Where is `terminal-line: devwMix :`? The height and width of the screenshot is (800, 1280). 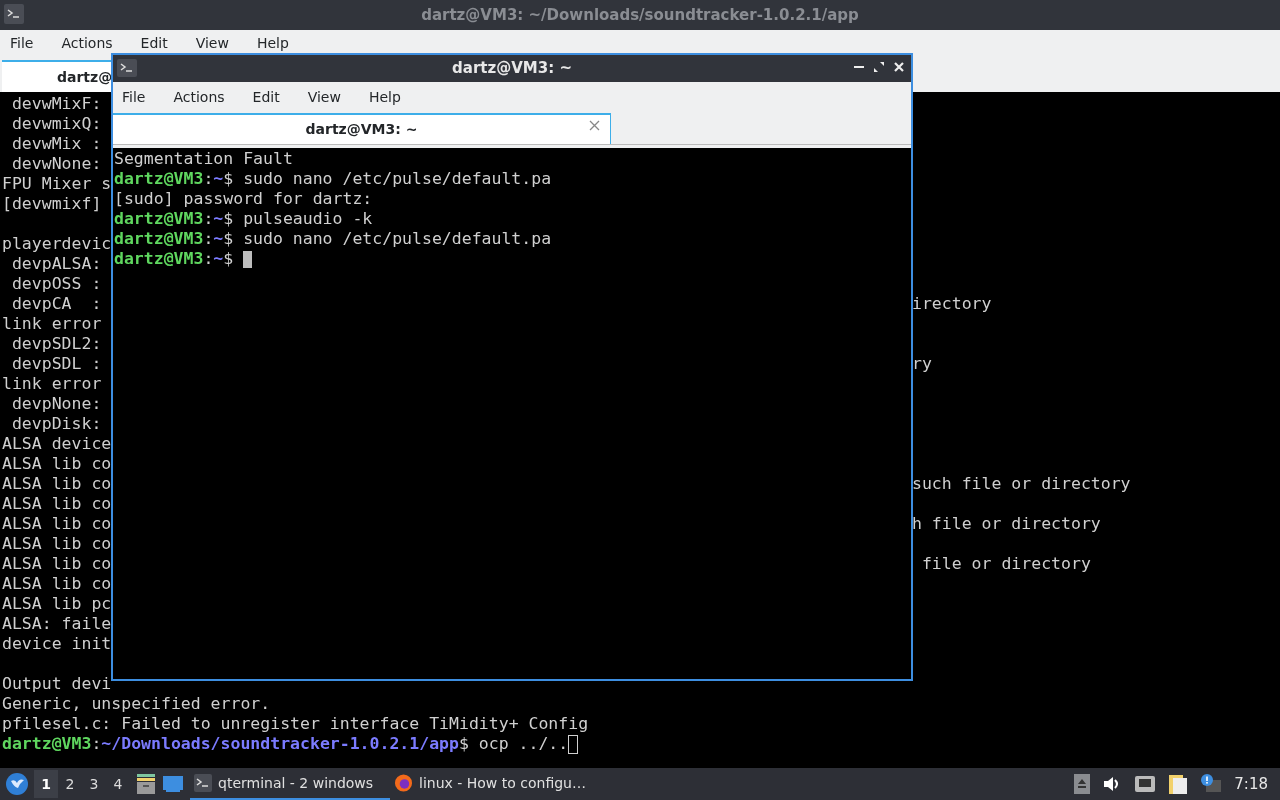
terminal-line: devwMix : is located at coordinates (56, 143).